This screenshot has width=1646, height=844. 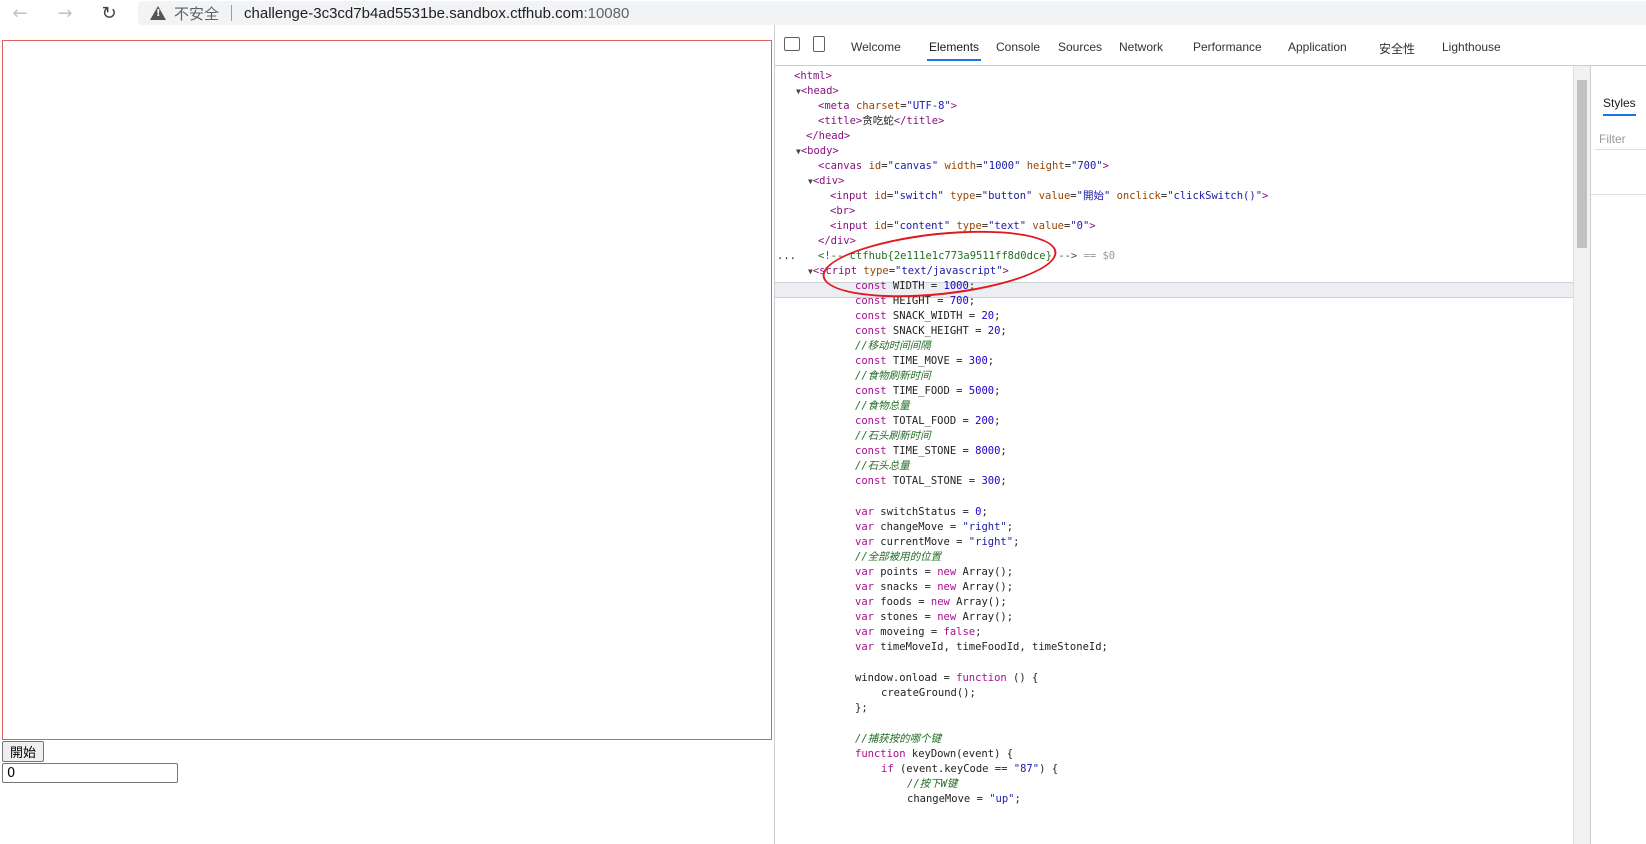 What do you see at coordinates (898, 739) in the screenshot?
I see `js-comment: //捕获按的哪个键` at bounding box center [898, 739].